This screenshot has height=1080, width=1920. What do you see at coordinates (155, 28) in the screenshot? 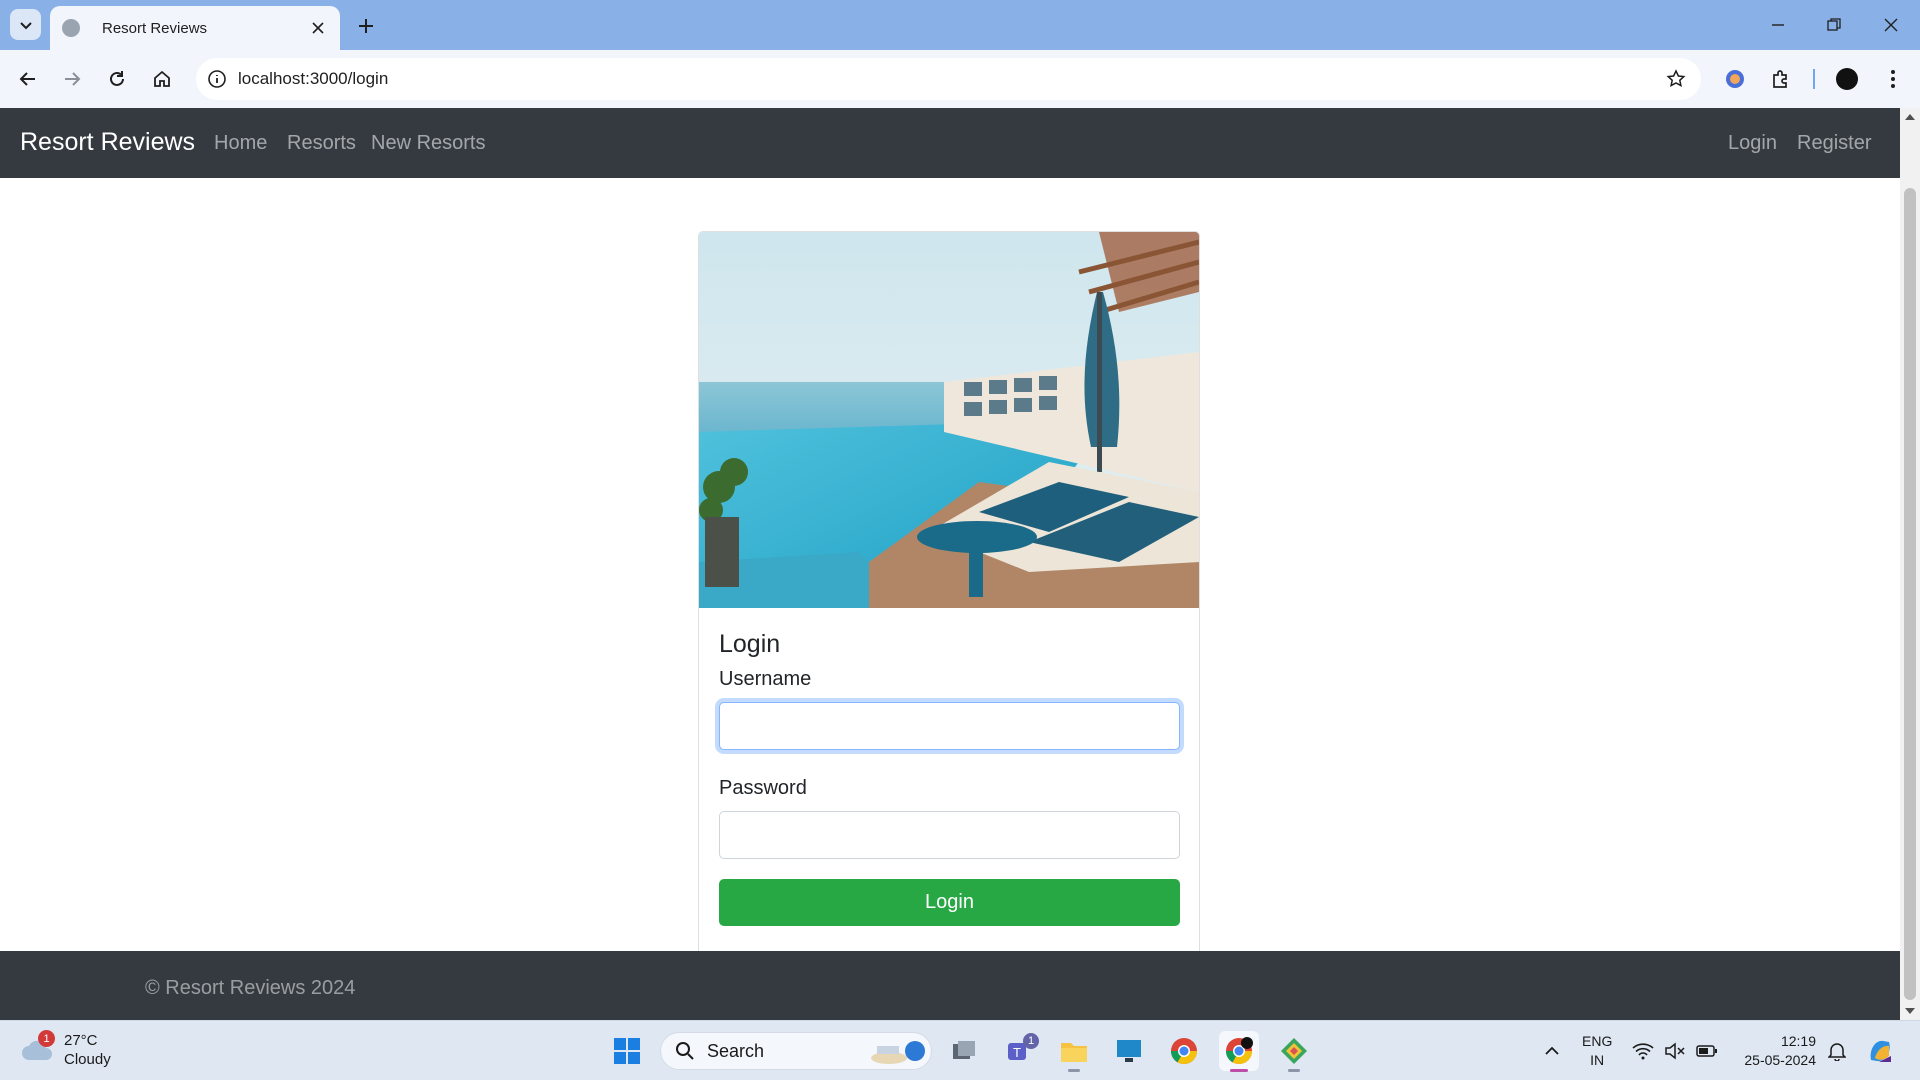
I see `tab-title: Resort Reviews` at bounding box center [155, 28].